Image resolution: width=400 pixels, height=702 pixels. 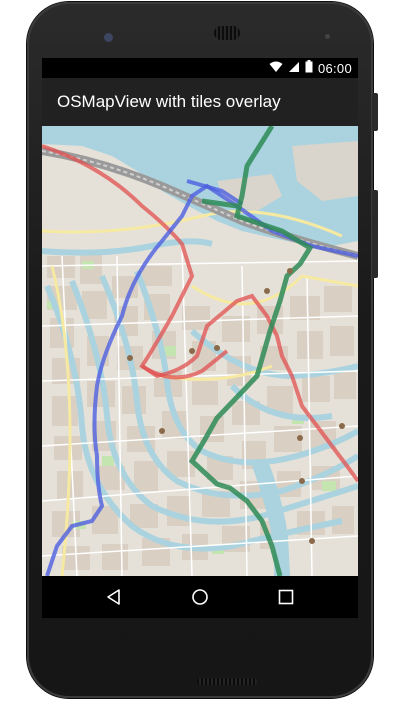 I want to click on back-button, so click(x=114, y=597).